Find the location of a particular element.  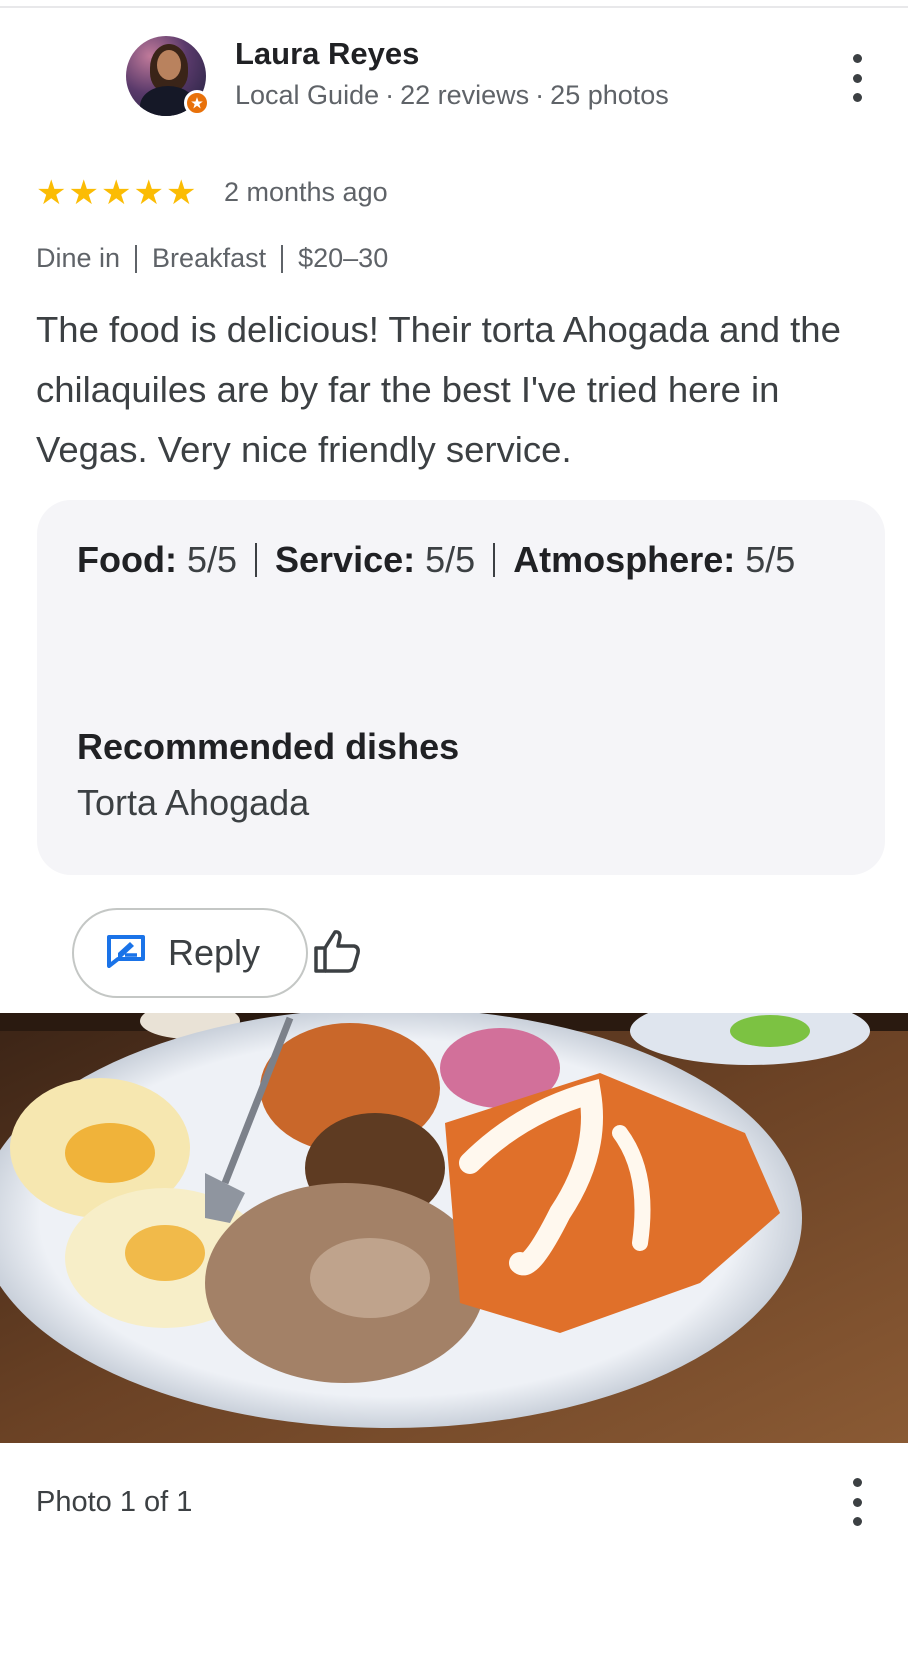

atmosphere-value: 5/5 is located at coordinates (770, 559).